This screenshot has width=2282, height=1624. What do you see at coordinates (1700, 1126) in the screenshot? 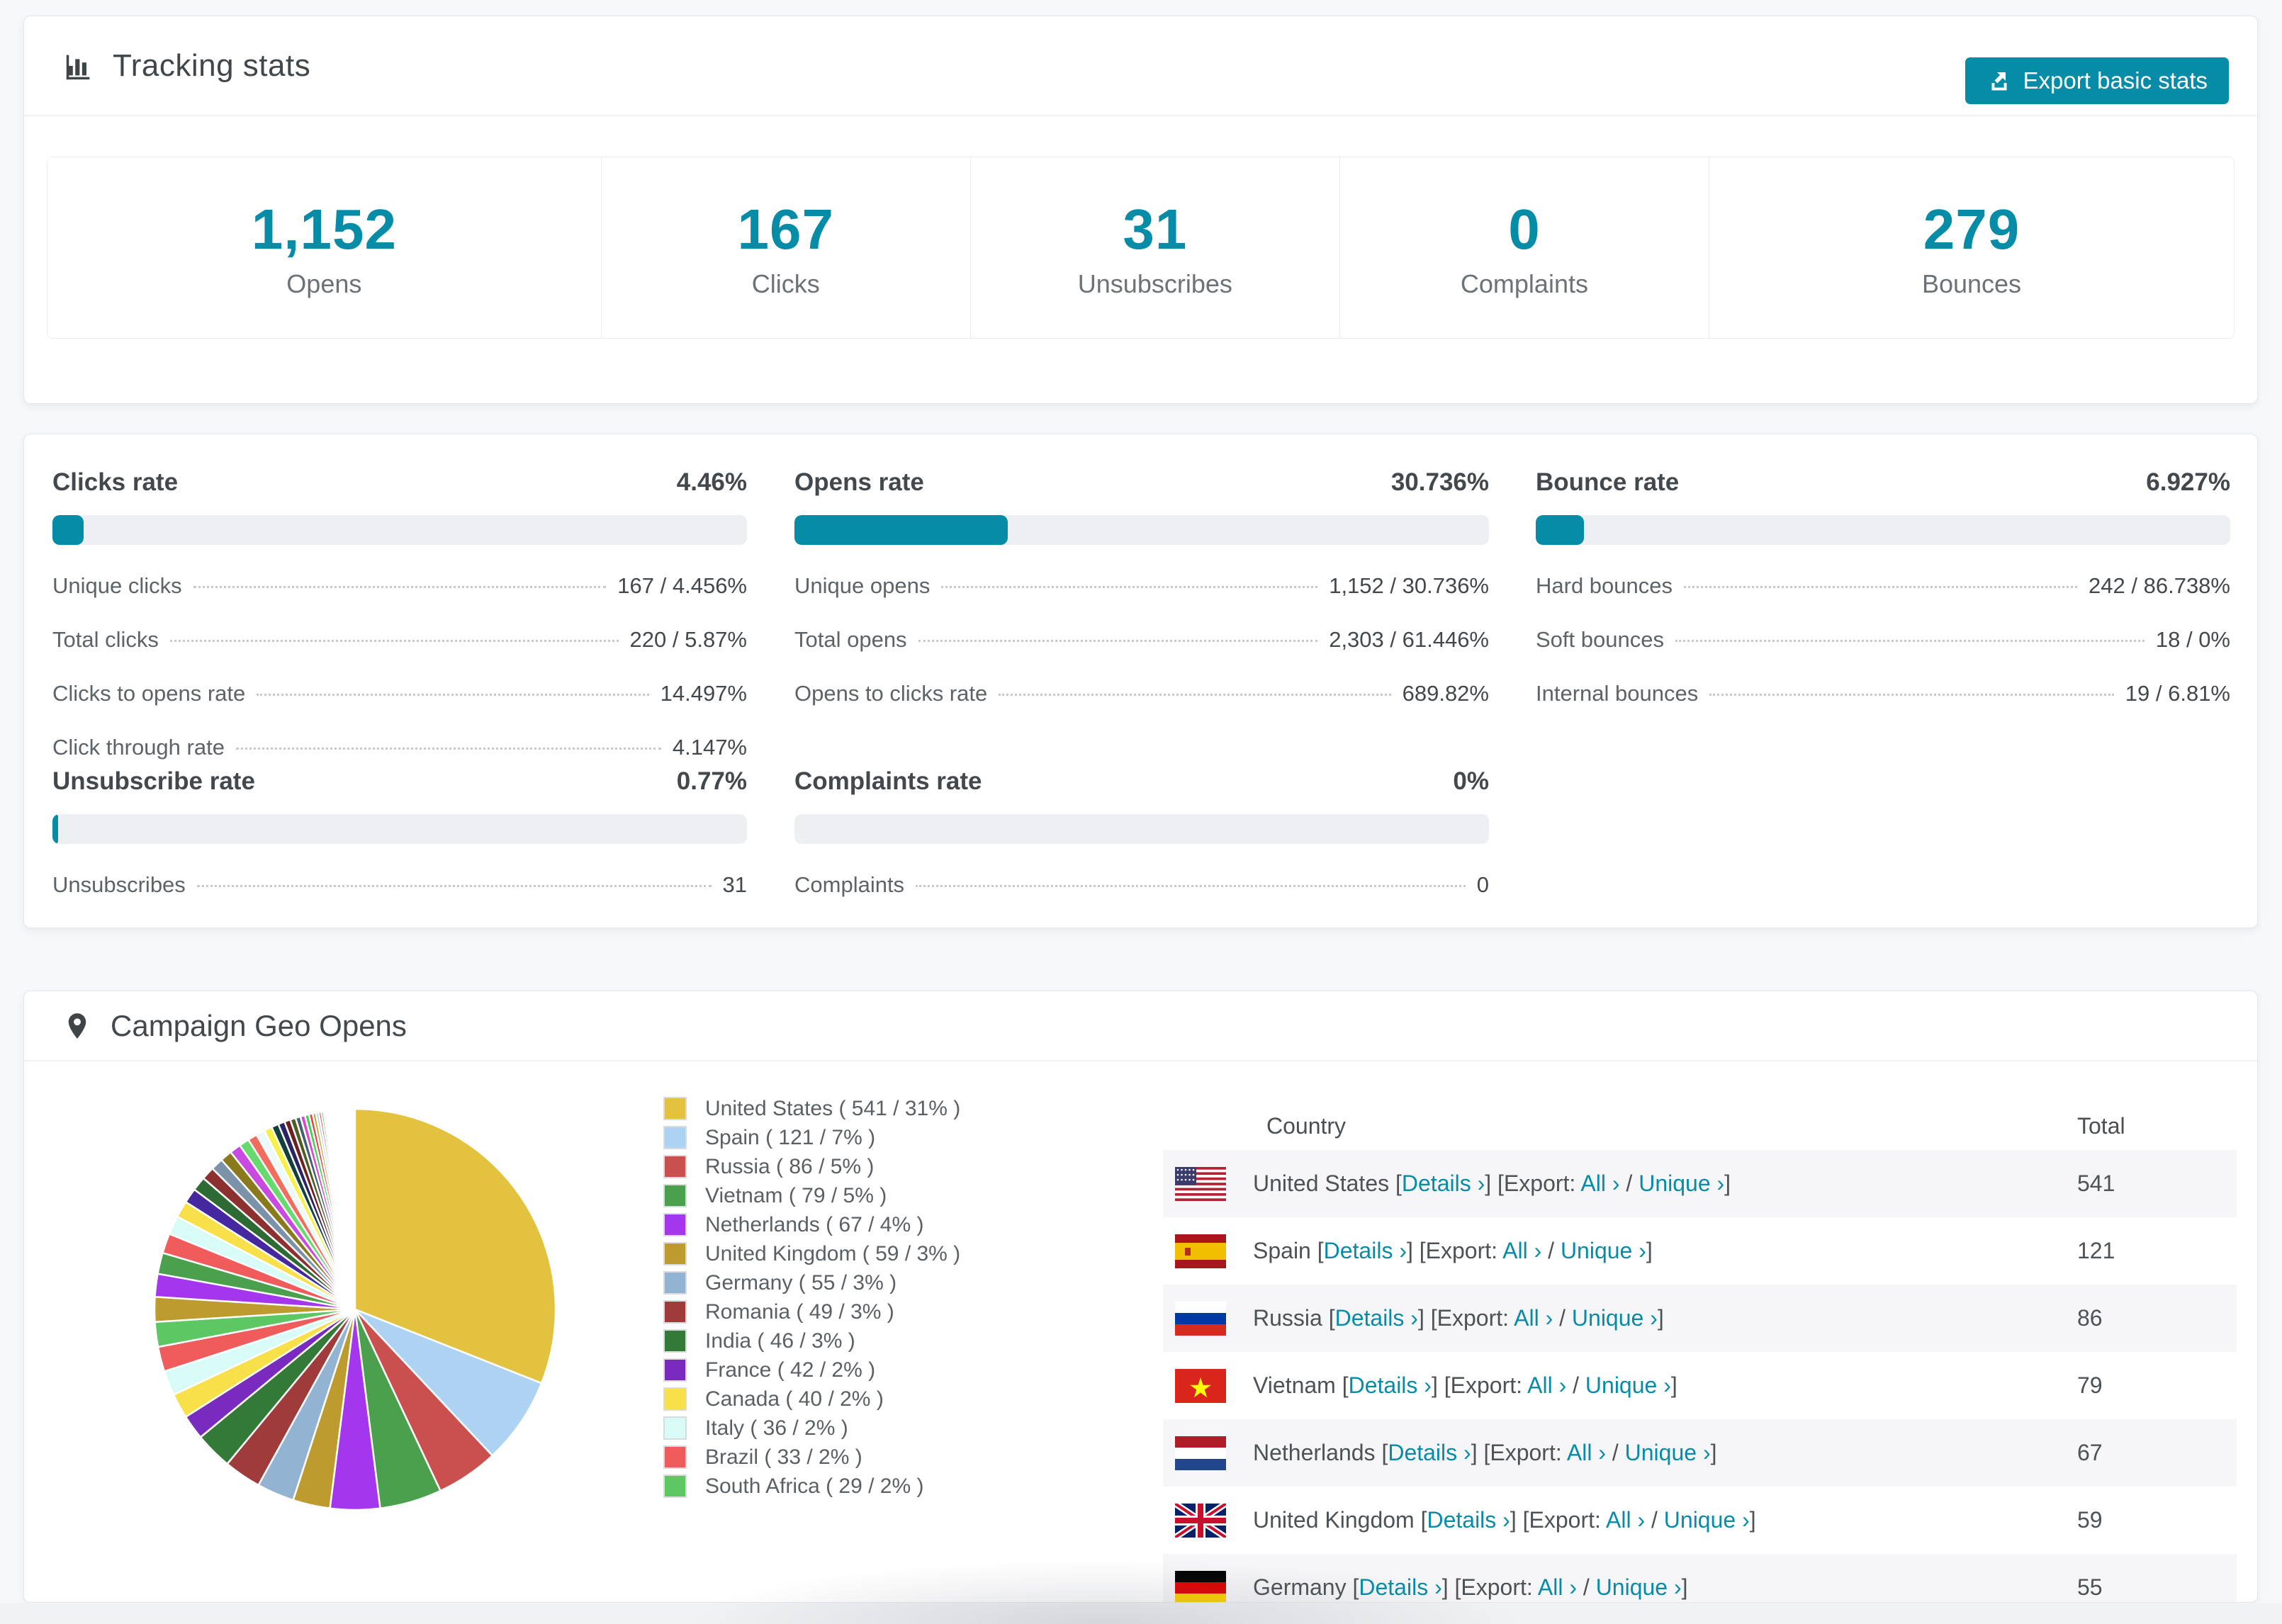
I see `geo-table-header: Country Total` at bounding box center [1700, 1126].